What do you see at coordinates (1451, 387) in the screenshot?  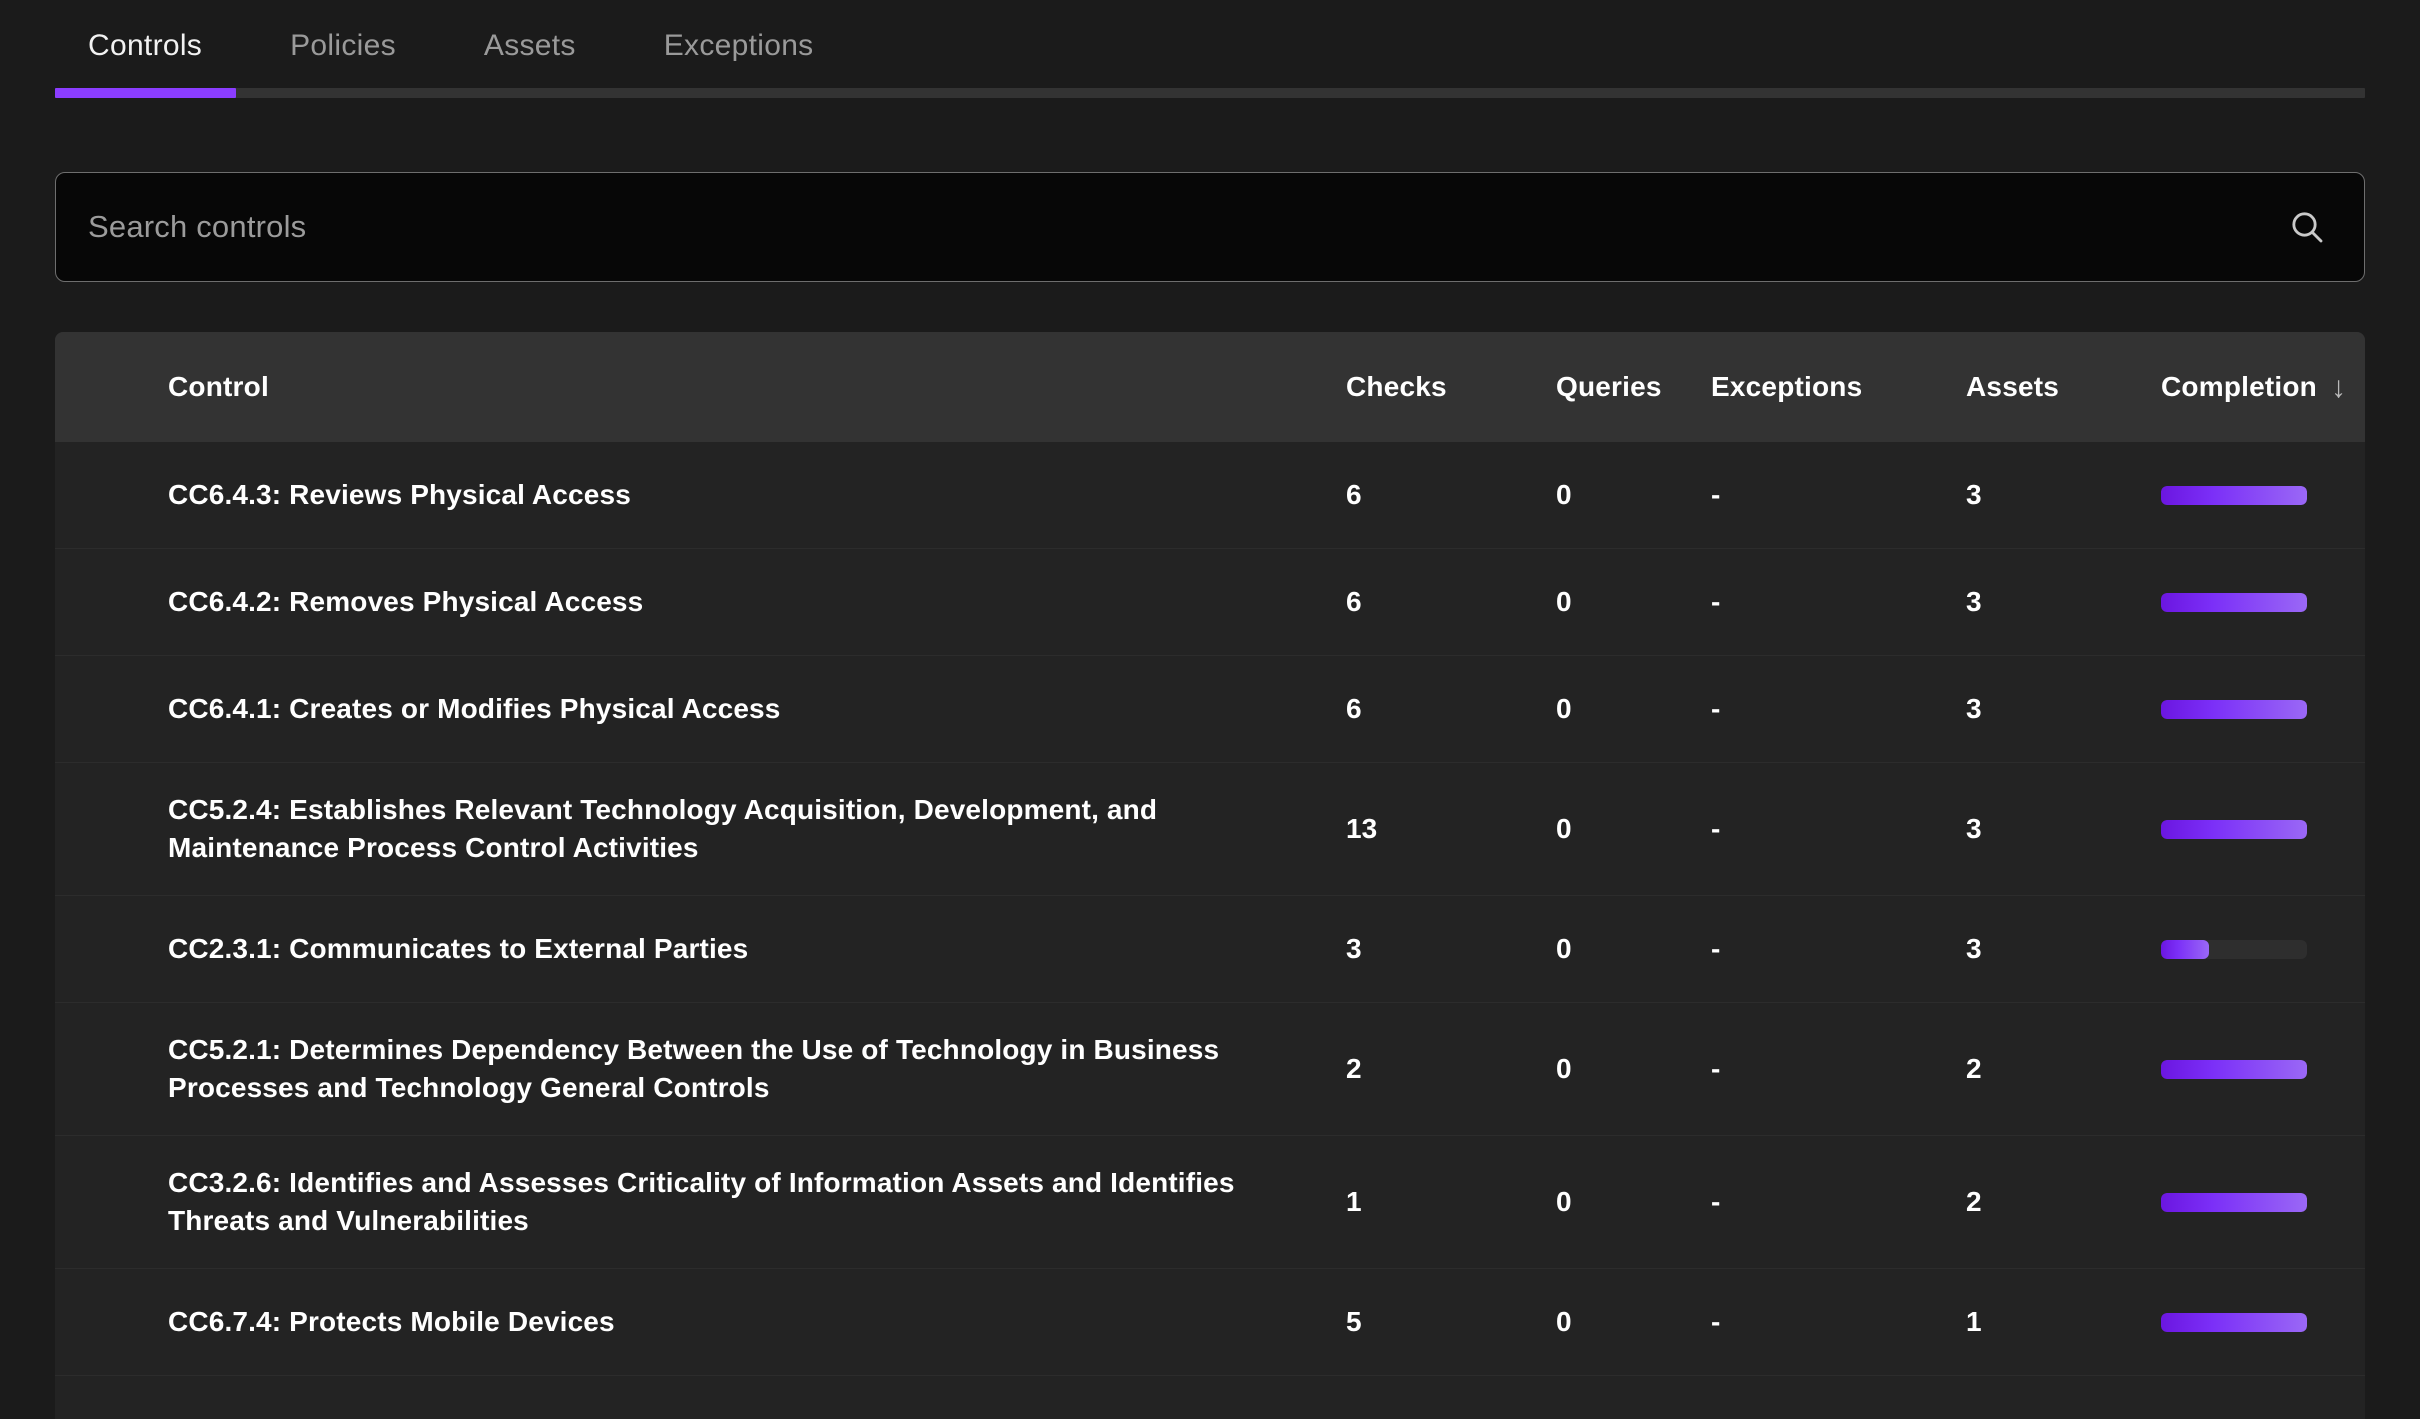 I see `column-header-checks: Checks` at bounding box center [1451, 387].